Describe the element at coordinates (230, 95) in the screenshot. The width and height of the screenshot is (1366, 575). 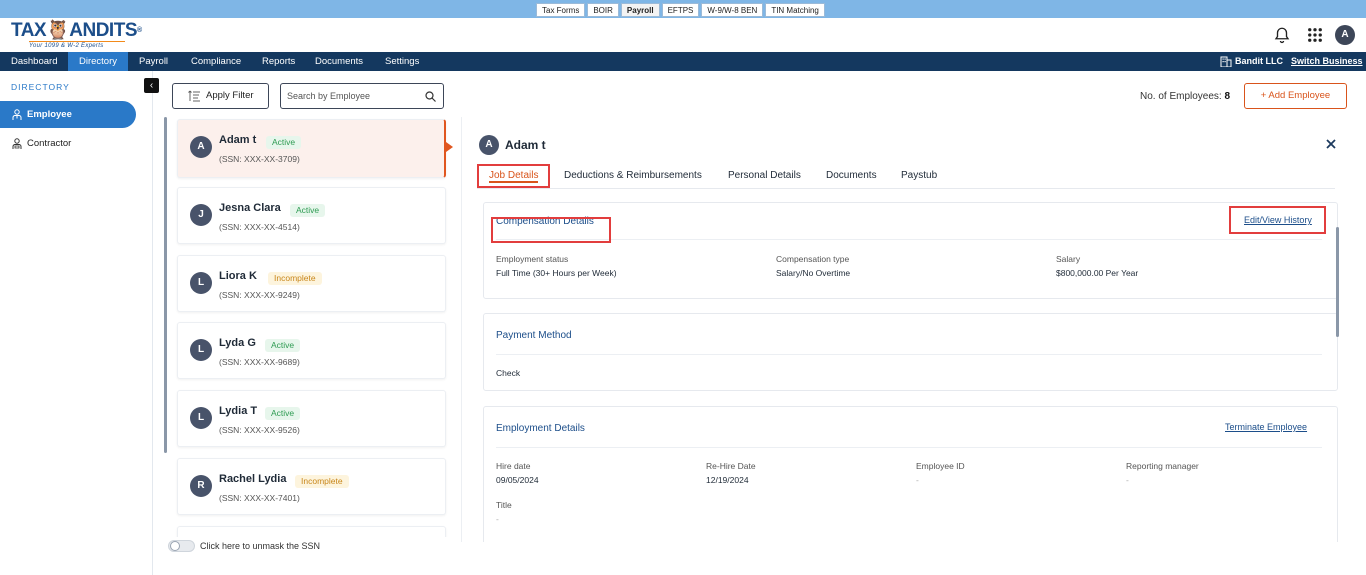
I see `apply-filter-label: Apply Filter` at that location.